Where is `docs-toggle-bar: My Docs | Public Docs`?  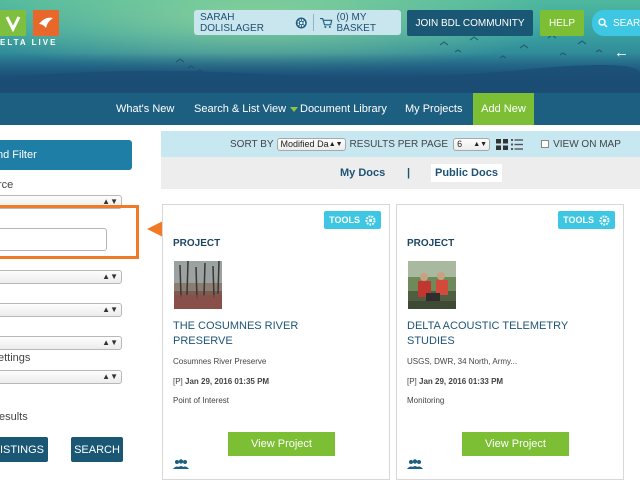
docs-toggle-bar: My Docs | Public Docs is located at coordinates (400, 173).